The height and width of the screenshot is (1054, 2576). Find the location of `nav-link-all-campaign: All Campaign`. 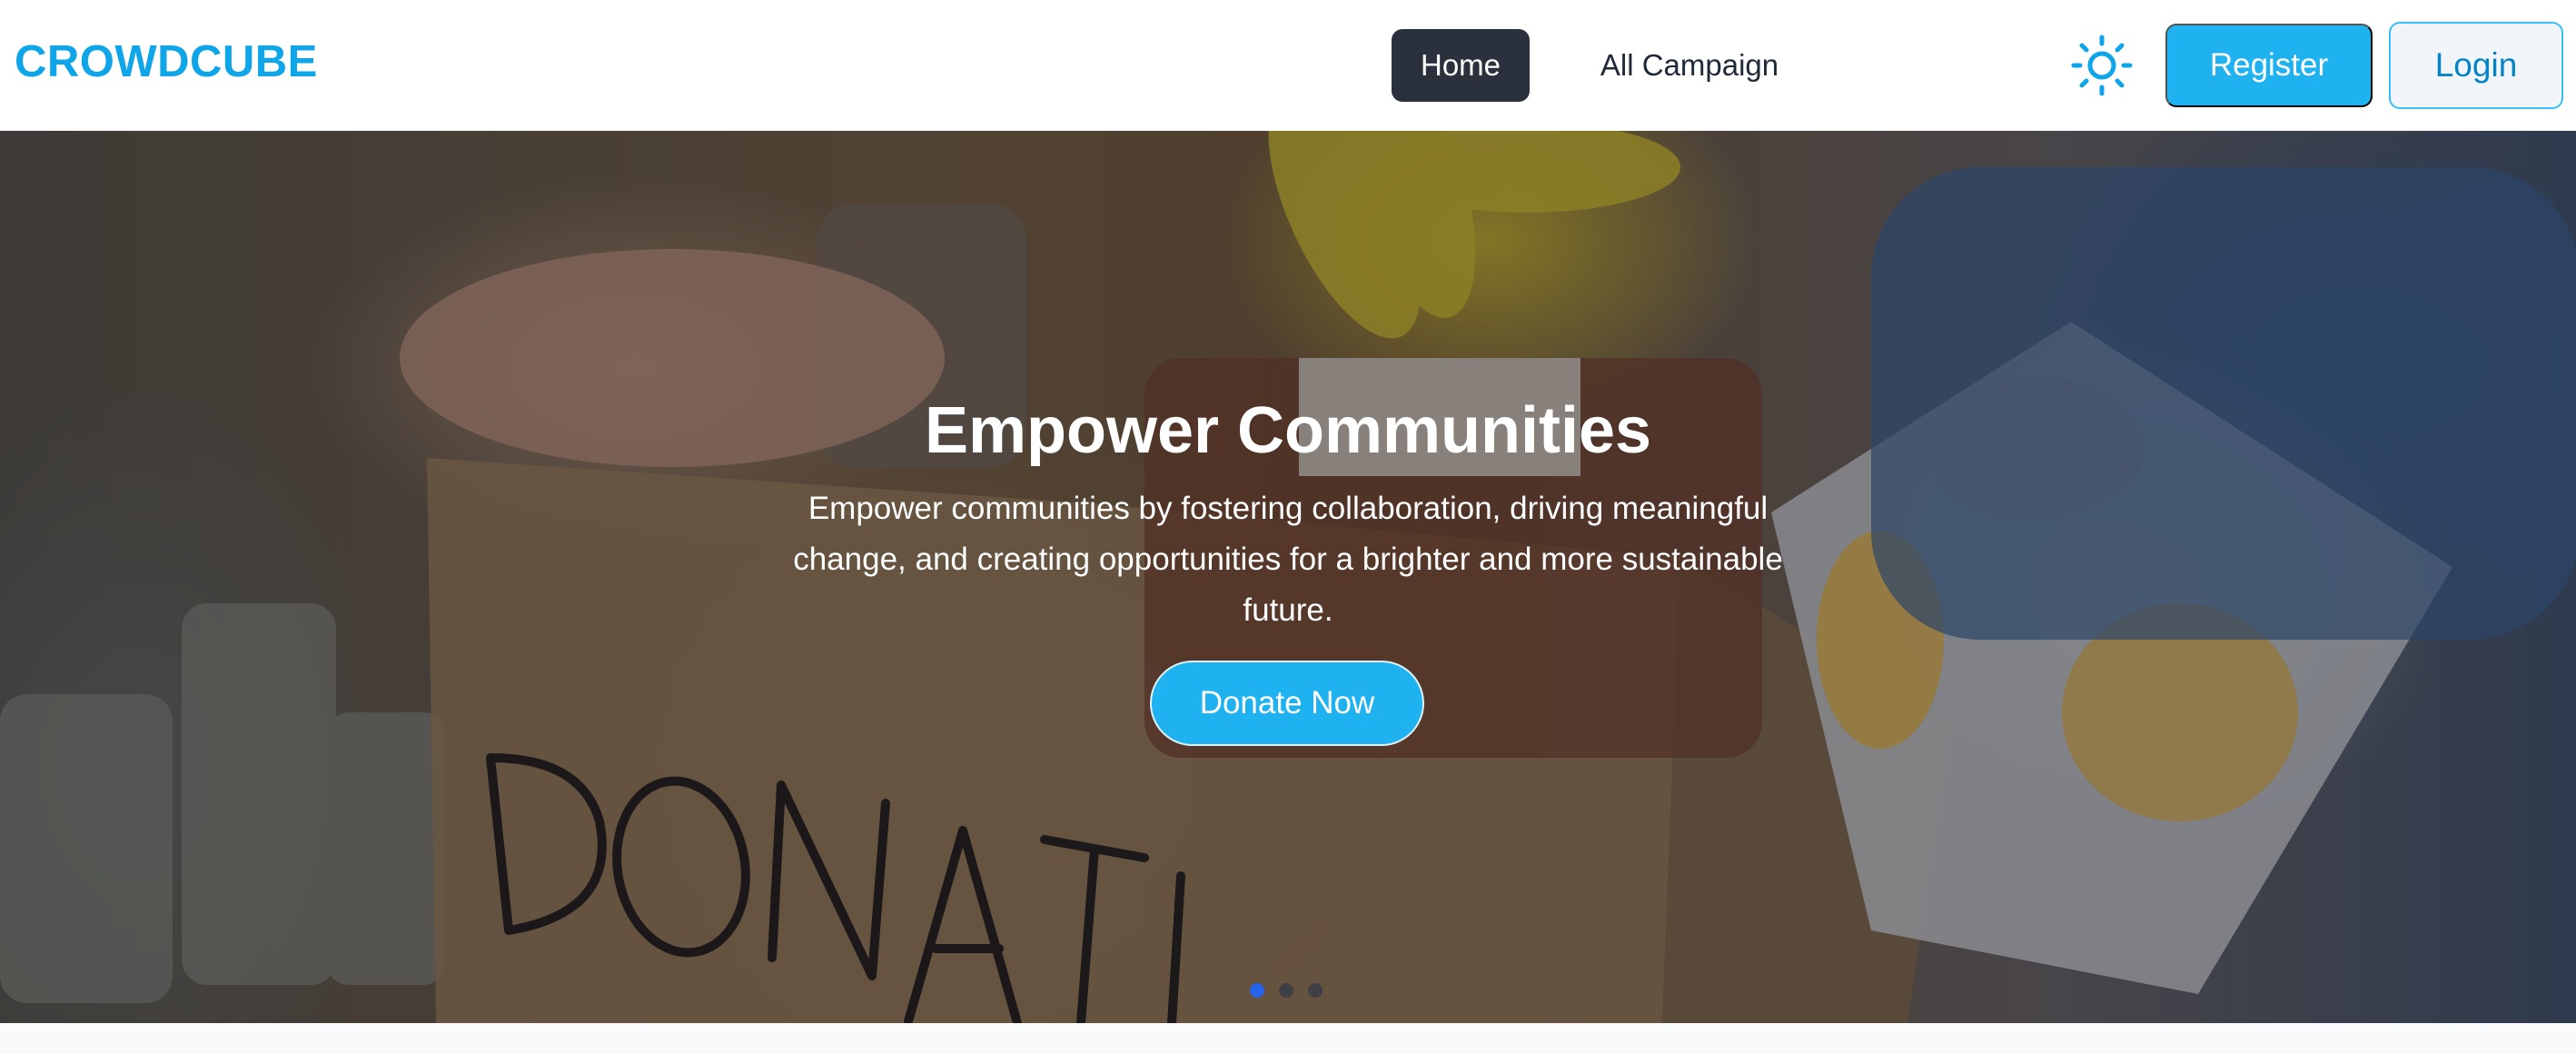

nav-link-all-campaign: All Campaign is located at coordinates (1689, 65).